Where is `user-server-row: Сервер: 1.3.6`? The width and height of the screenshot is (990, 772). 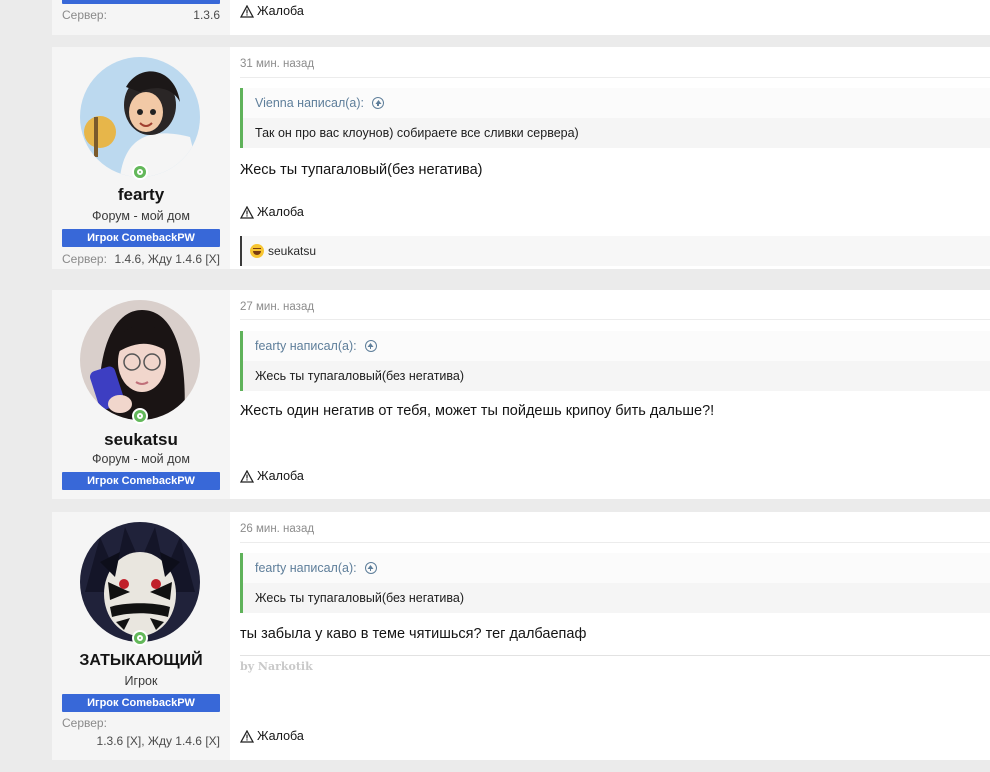
user-server-row: Сервер: 1.3.6 is located at coordinates (141, 15).